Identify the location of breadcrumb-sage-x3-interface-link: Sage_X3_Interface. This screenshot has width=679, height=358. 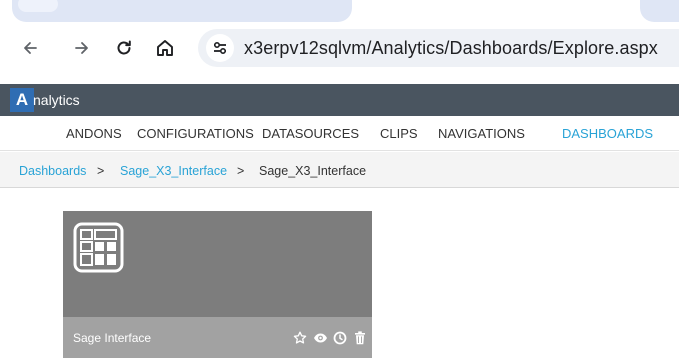
(173, 171).